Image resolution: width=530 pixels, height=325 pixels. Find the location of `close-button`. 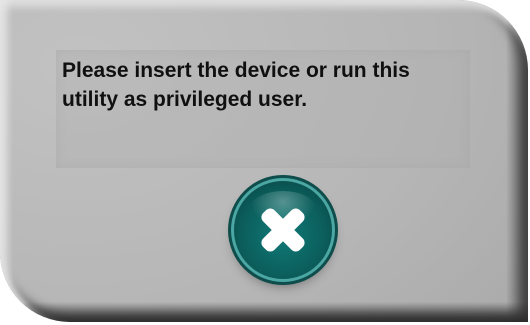

close-button is located at coordinates (283, 230).